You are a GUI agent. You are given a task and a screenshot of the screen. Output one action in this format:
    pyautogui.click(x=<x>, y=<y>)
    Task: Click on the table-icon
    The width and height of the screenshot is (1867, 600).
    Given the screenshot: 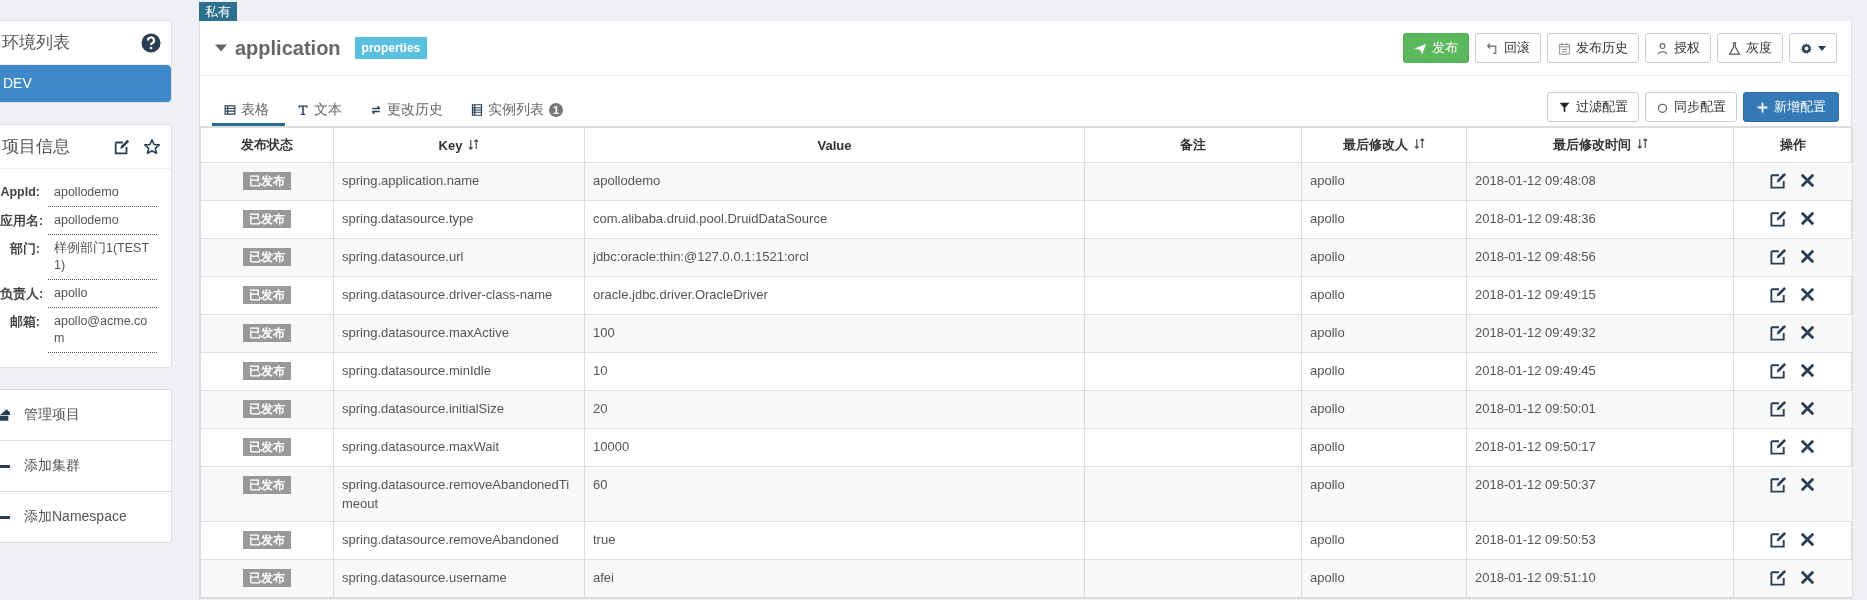 What is the action you would take?
    pyautogui.click(x=230, y=110)
    